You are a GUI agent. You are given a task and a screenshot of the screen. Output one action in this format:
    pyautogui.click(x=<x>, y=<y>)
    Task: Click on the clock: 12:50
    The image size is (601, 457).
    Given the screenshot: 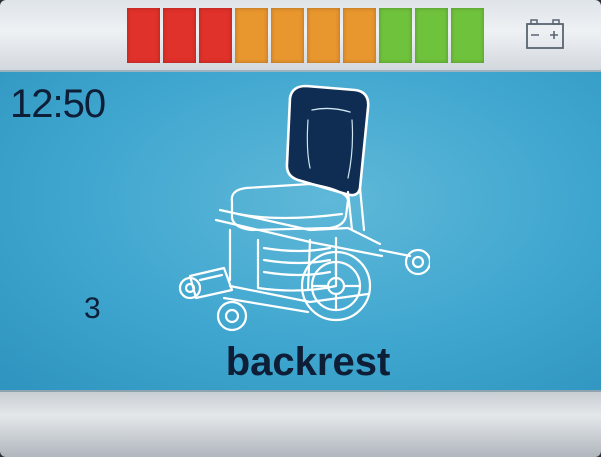 What is the action you would take?
    pyautogui.click(x=58, y=104)
    